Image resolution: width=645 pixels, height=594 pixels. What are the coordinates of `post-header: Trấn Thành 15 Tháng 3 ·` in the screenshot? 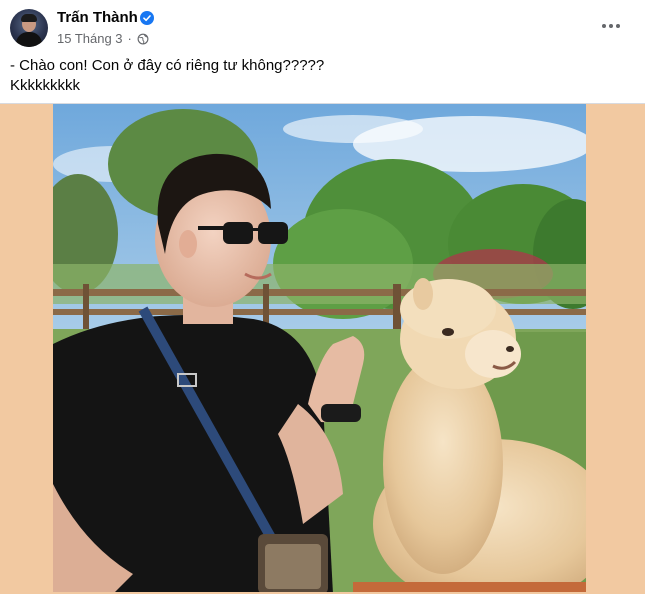 It's located at (322, 26).